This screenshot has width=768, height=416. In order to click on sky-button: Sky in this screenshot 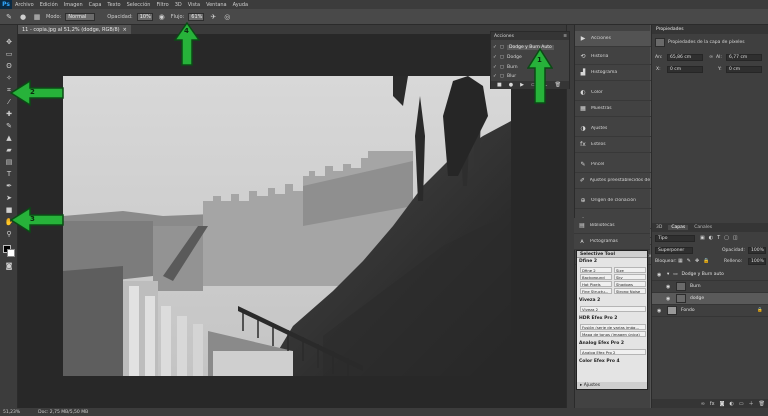, I will do `click(630, 277)`.